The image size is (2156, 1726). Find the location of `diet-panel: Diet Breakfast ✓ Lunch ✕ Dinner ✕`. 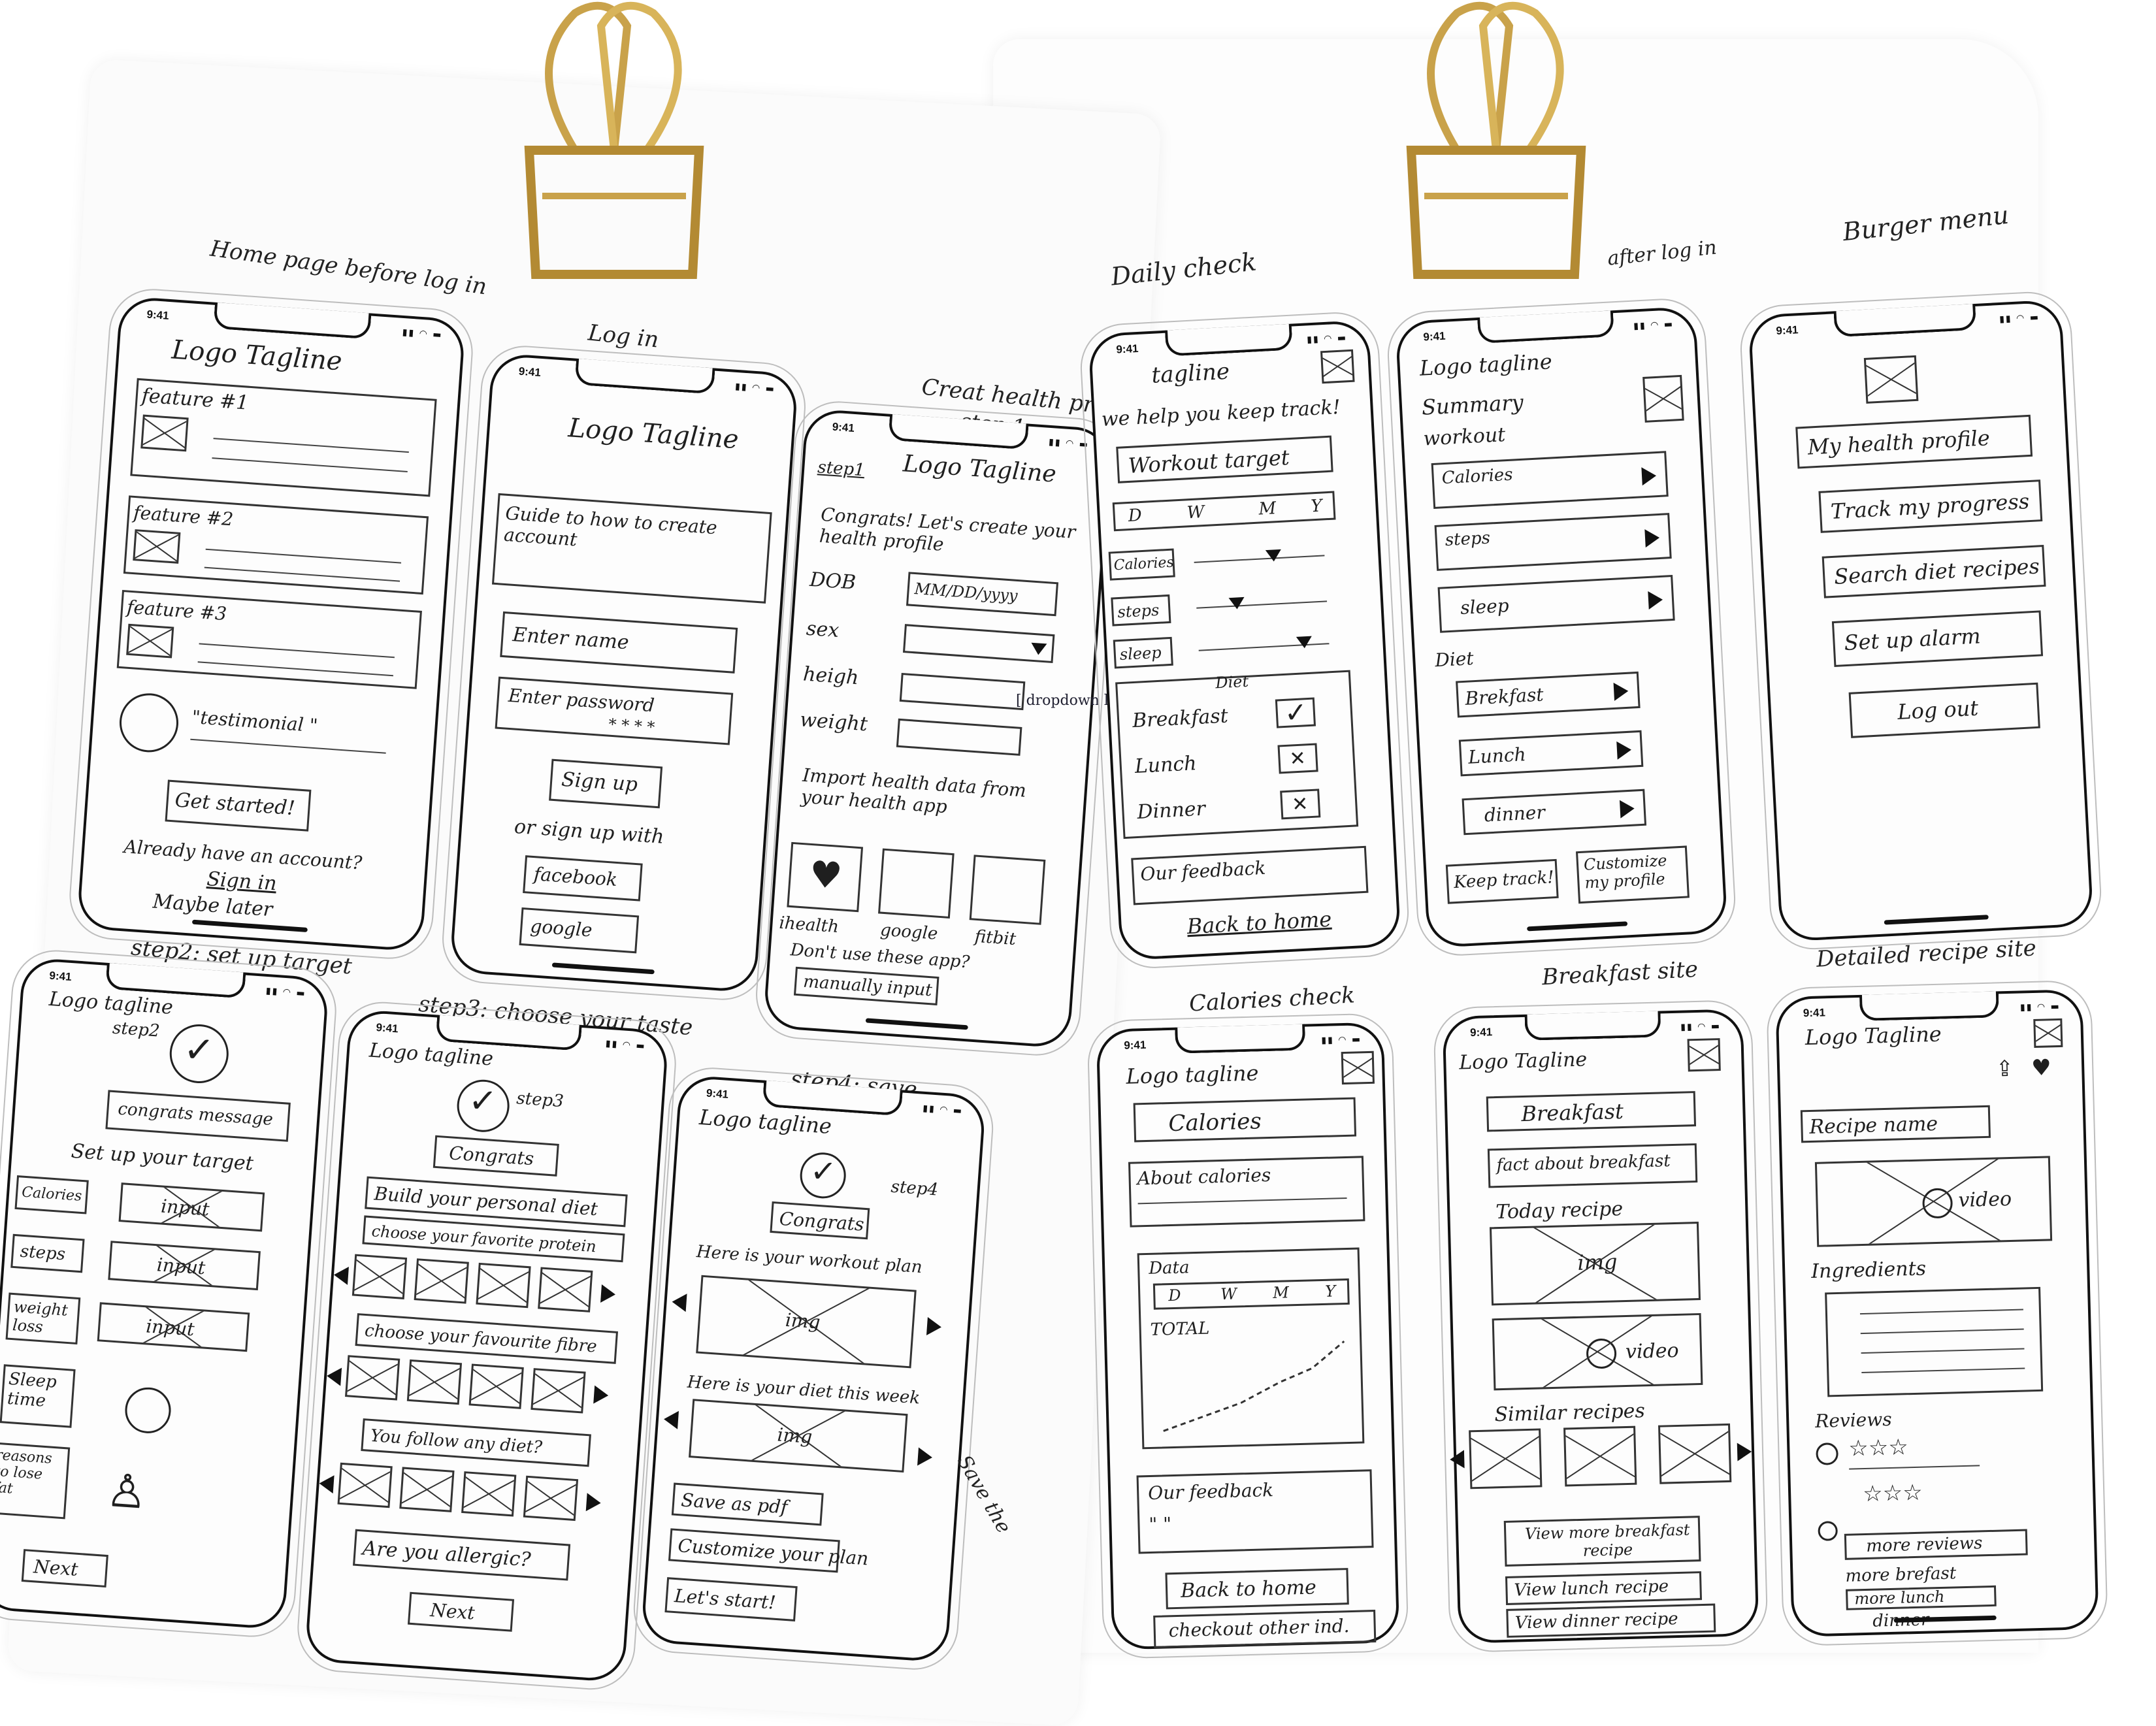

diet-panel: Diet Breakfast ✓ Lunch ✕ Dinner ✕ is located at coordinates (1237, 754).